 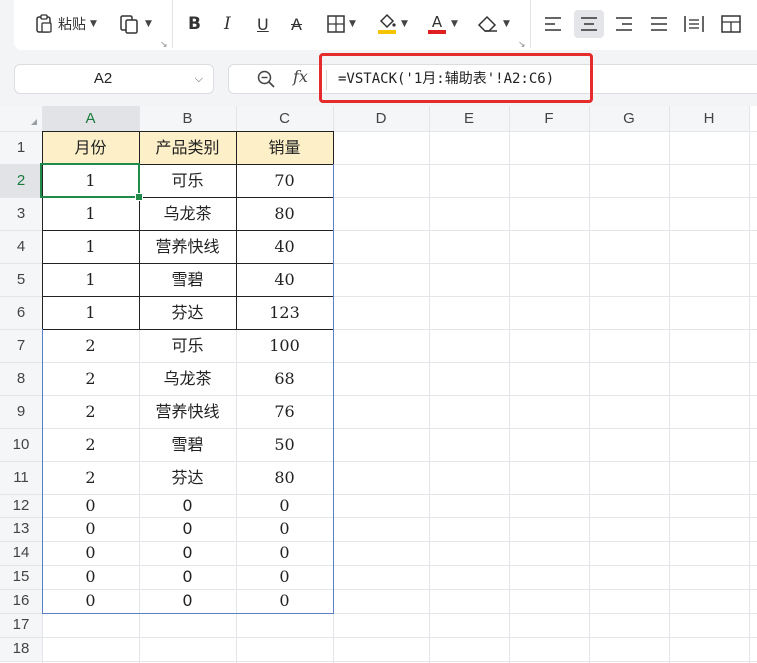 What do you see at coordinates (21, 553) in the screenshot?
I see `row-header: 14` at bounding box center [21, 553].